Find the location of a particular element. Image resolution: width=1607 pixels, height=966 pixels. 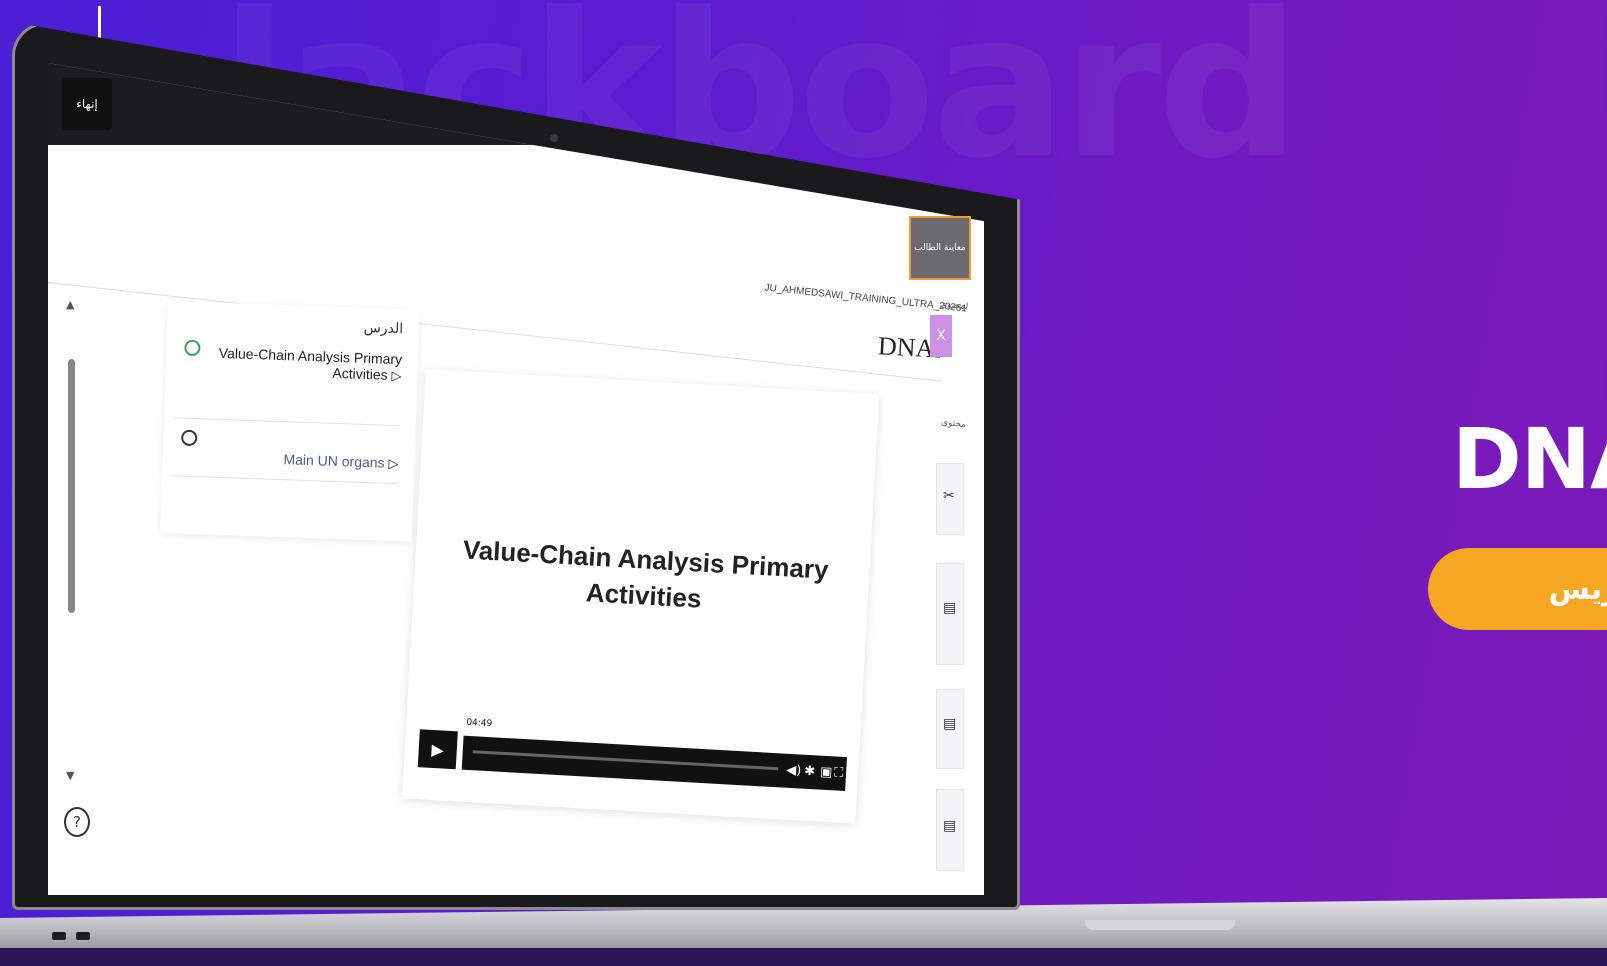

progress-bar is located at coordinates (625, 760).